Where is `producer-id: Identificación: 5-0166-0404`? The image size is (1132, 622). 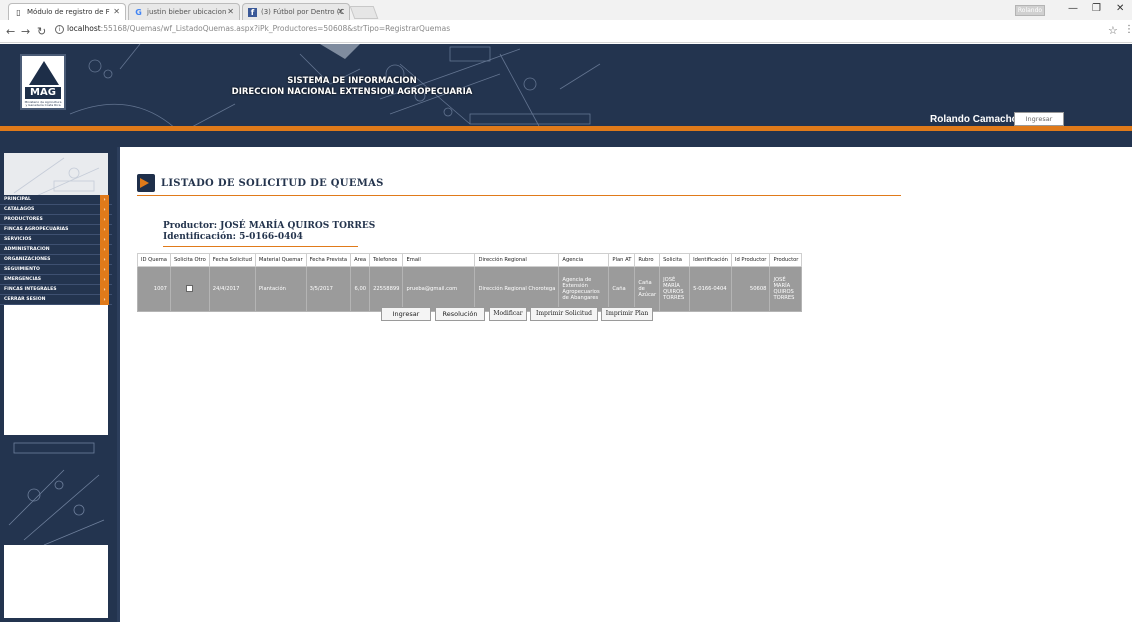
producer-id: Identificación: 5-0166-0404 is located at coordinates (233, 237).